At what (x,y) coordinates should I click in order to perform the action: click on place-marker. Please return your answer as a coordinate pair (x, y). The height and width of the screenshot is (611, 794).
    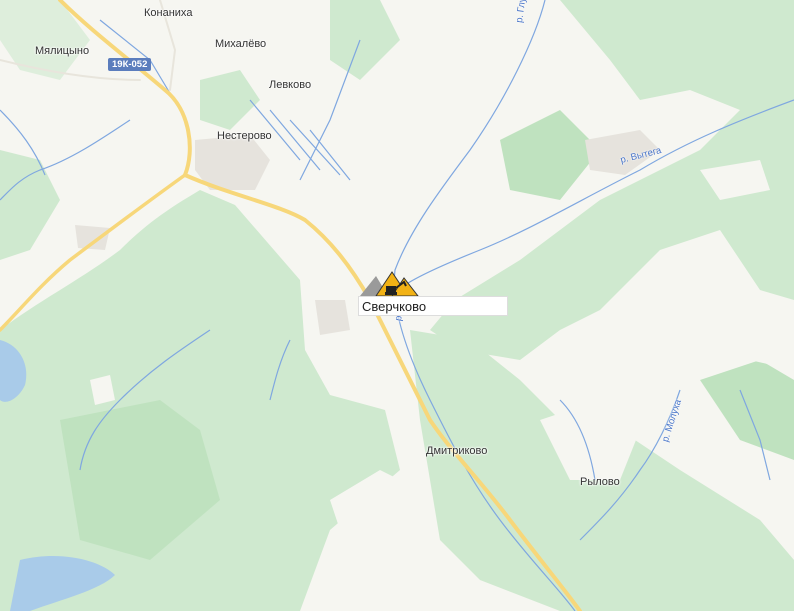
    Looking at the image, I should click on (389, 284).